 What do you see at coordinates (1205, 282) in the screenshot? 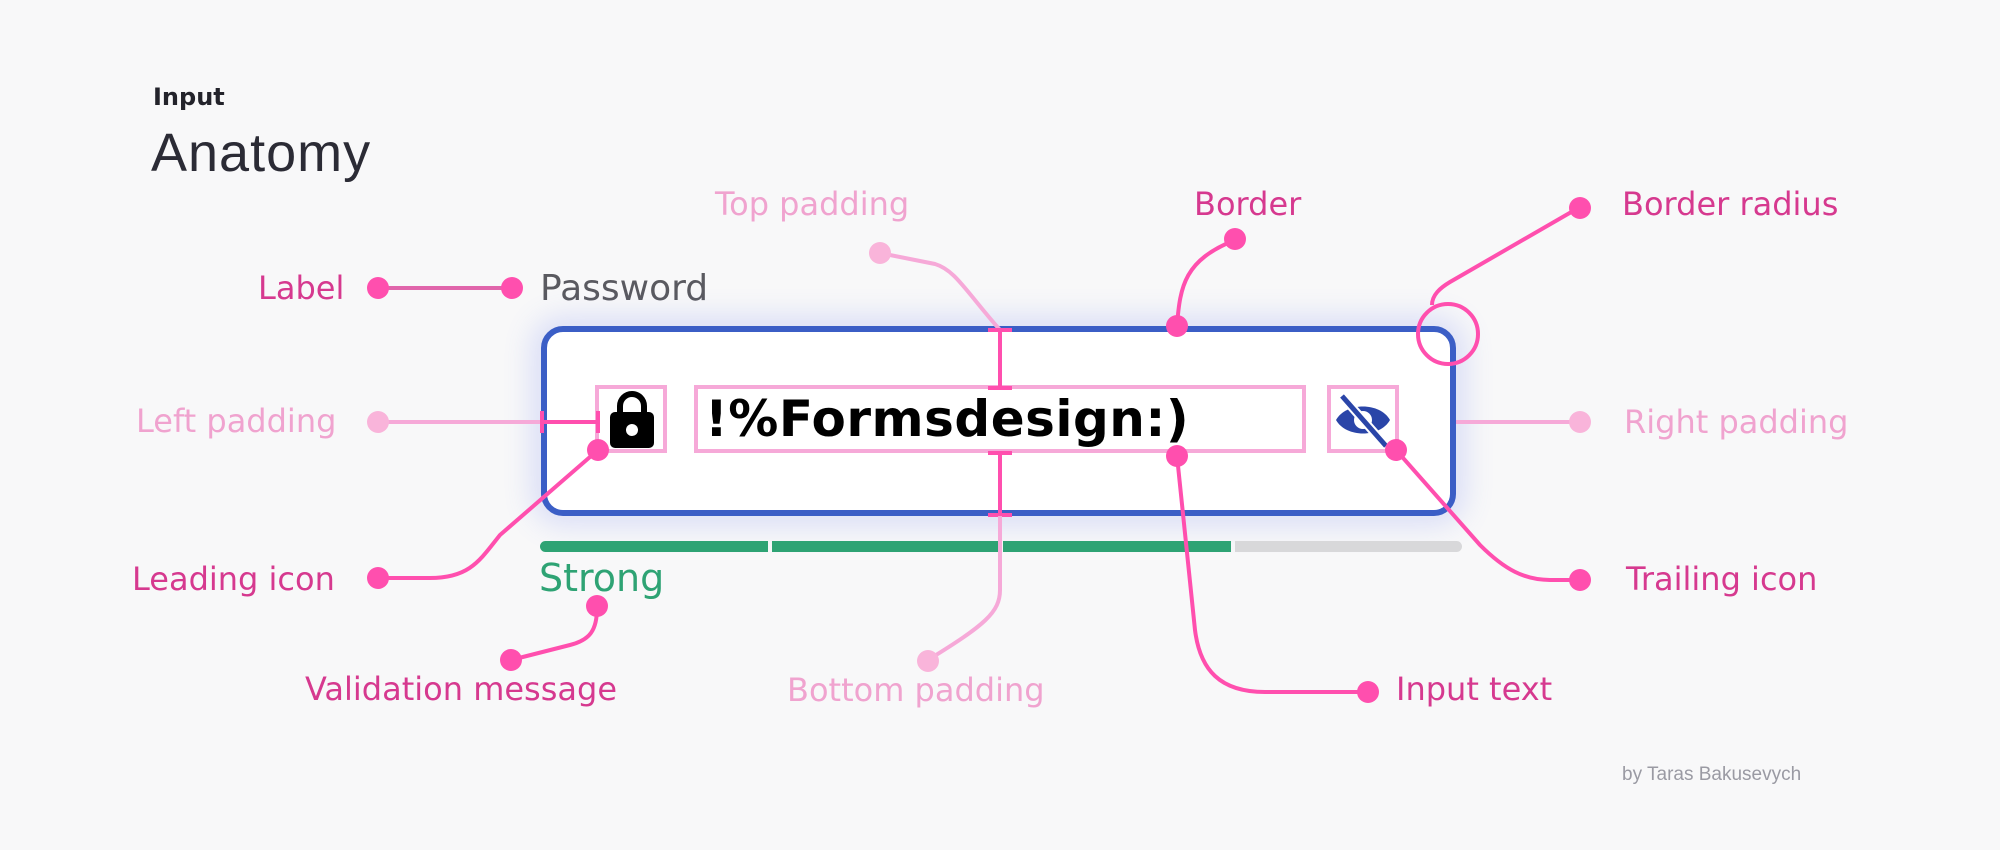
I see `border-leader` at bounding box center [1205, 282].